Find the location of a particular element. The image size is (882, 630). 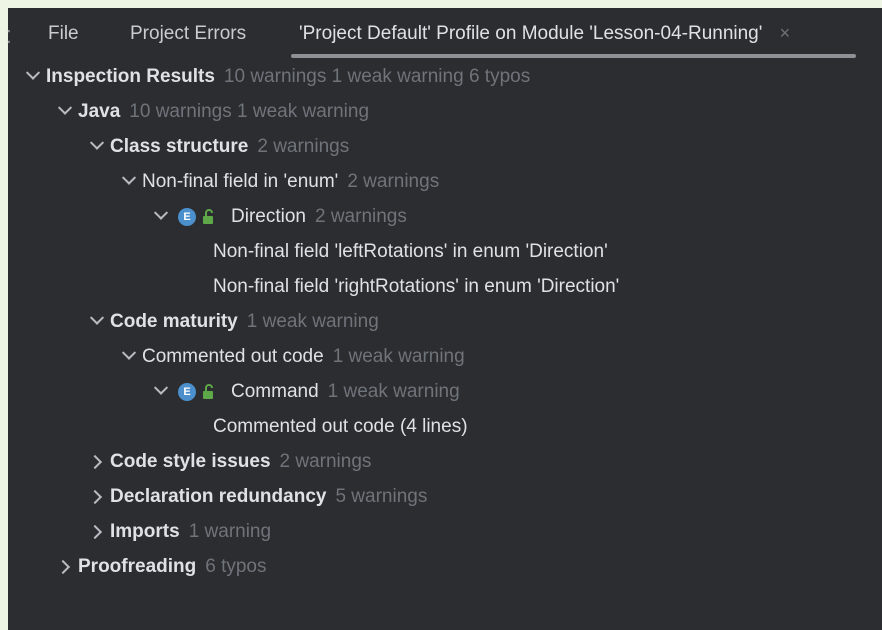

node-label: Direction is located at coordinates (268, 216).